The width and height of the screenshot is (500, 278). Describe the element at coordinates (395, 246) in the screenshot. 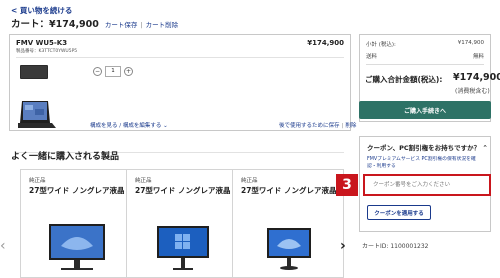

I see `cart-id: カートID: 1100001232` at that location.